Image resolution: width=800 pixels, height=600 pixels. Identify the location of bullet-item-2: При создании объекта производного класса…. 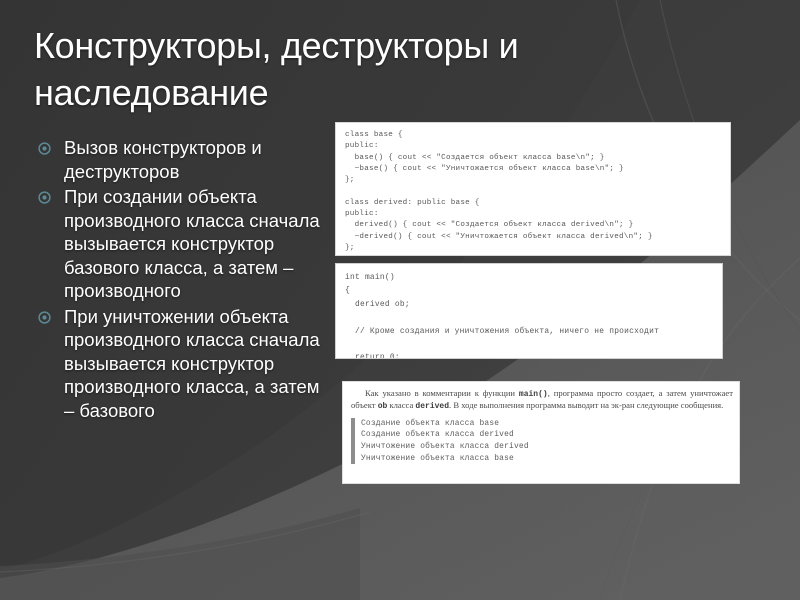
(183, 244).